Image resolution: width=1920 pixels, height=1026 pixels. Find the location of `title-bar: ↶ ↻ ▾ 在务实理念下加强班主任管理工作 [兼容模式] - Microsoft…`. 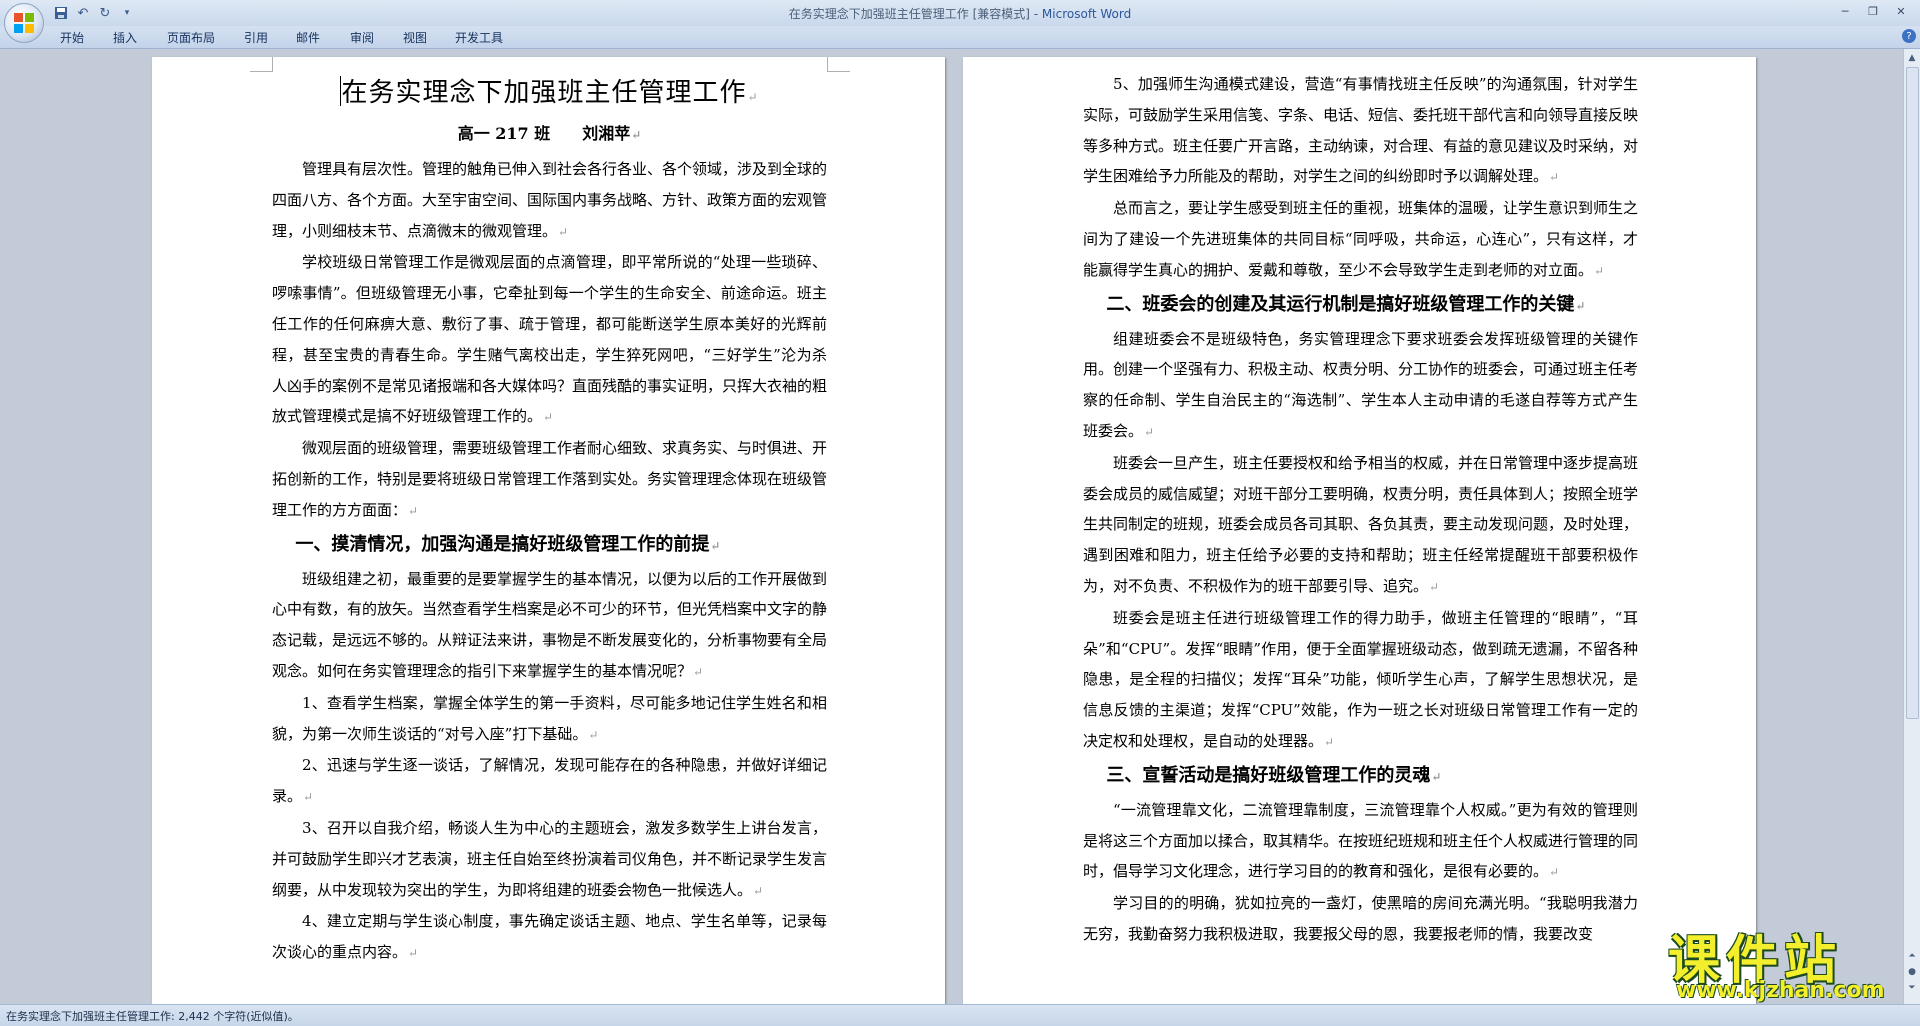

title-bar: ↶ ↻ ▾ 在务实理念下加强班主任管理工作 [兼容模式] - Microsoft… is located at coordinates (960, 21).